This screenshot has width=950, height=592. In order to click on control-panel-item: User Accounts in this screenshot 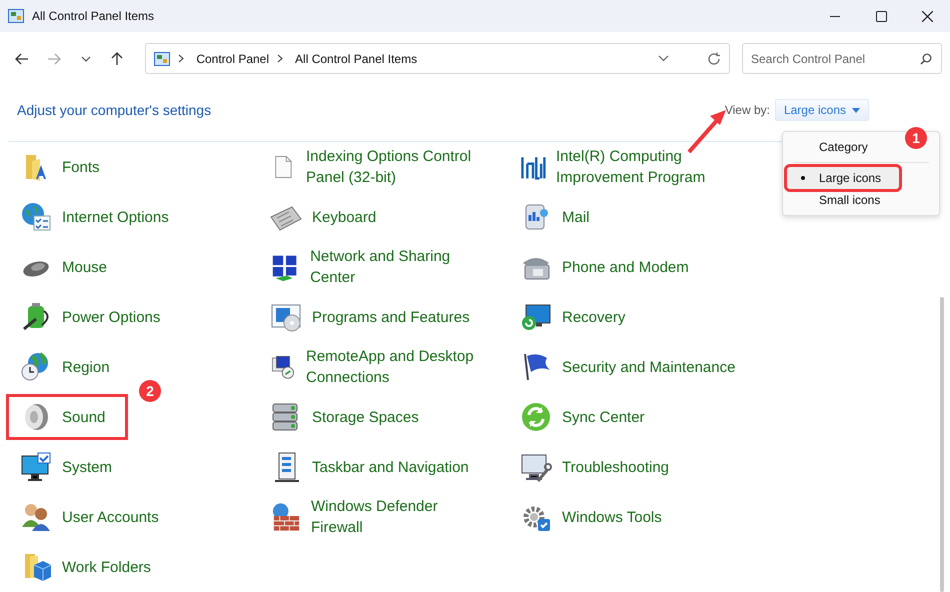, I will do `click(110, 517)`.